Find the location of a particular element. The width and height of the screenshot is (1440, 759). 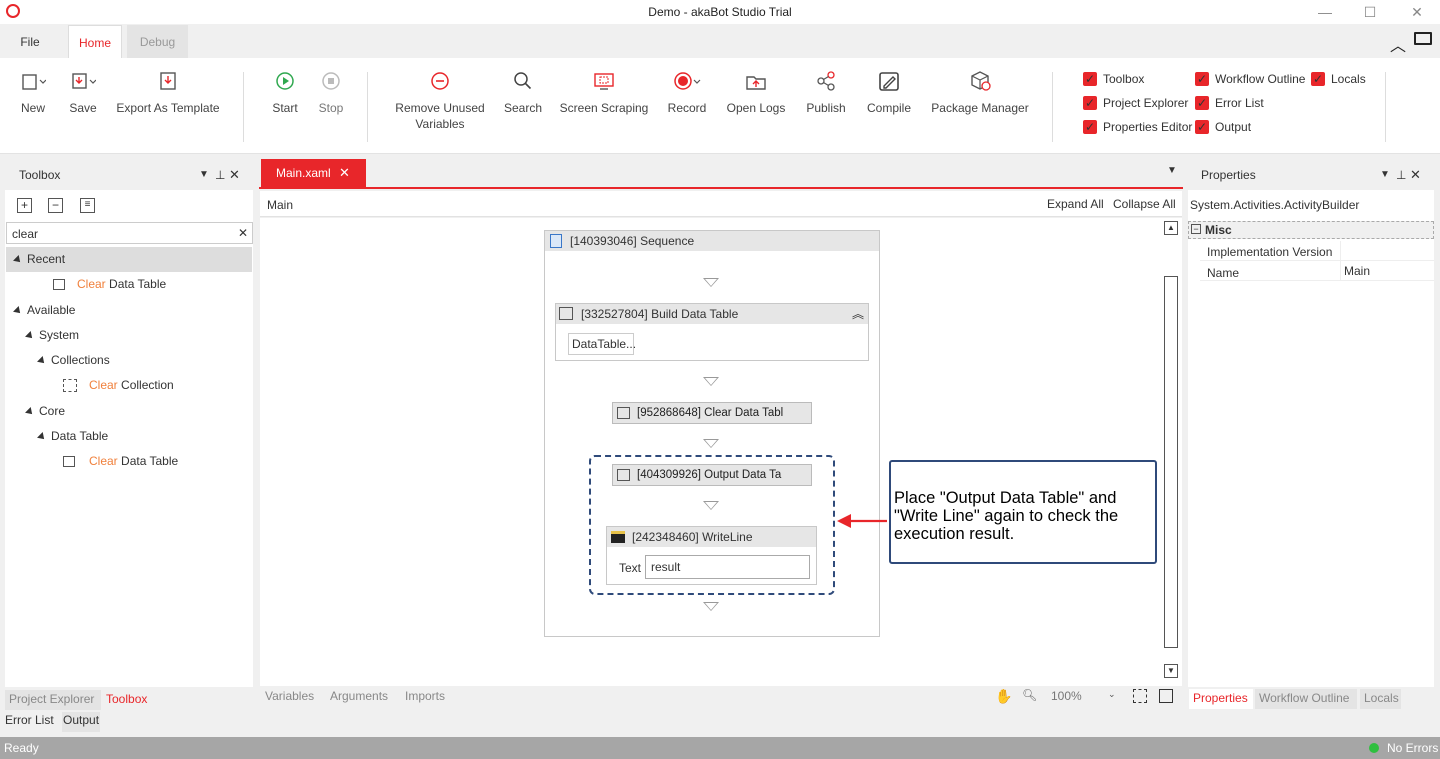

collapse-all-icon: − is located at coordinates (55, 205).